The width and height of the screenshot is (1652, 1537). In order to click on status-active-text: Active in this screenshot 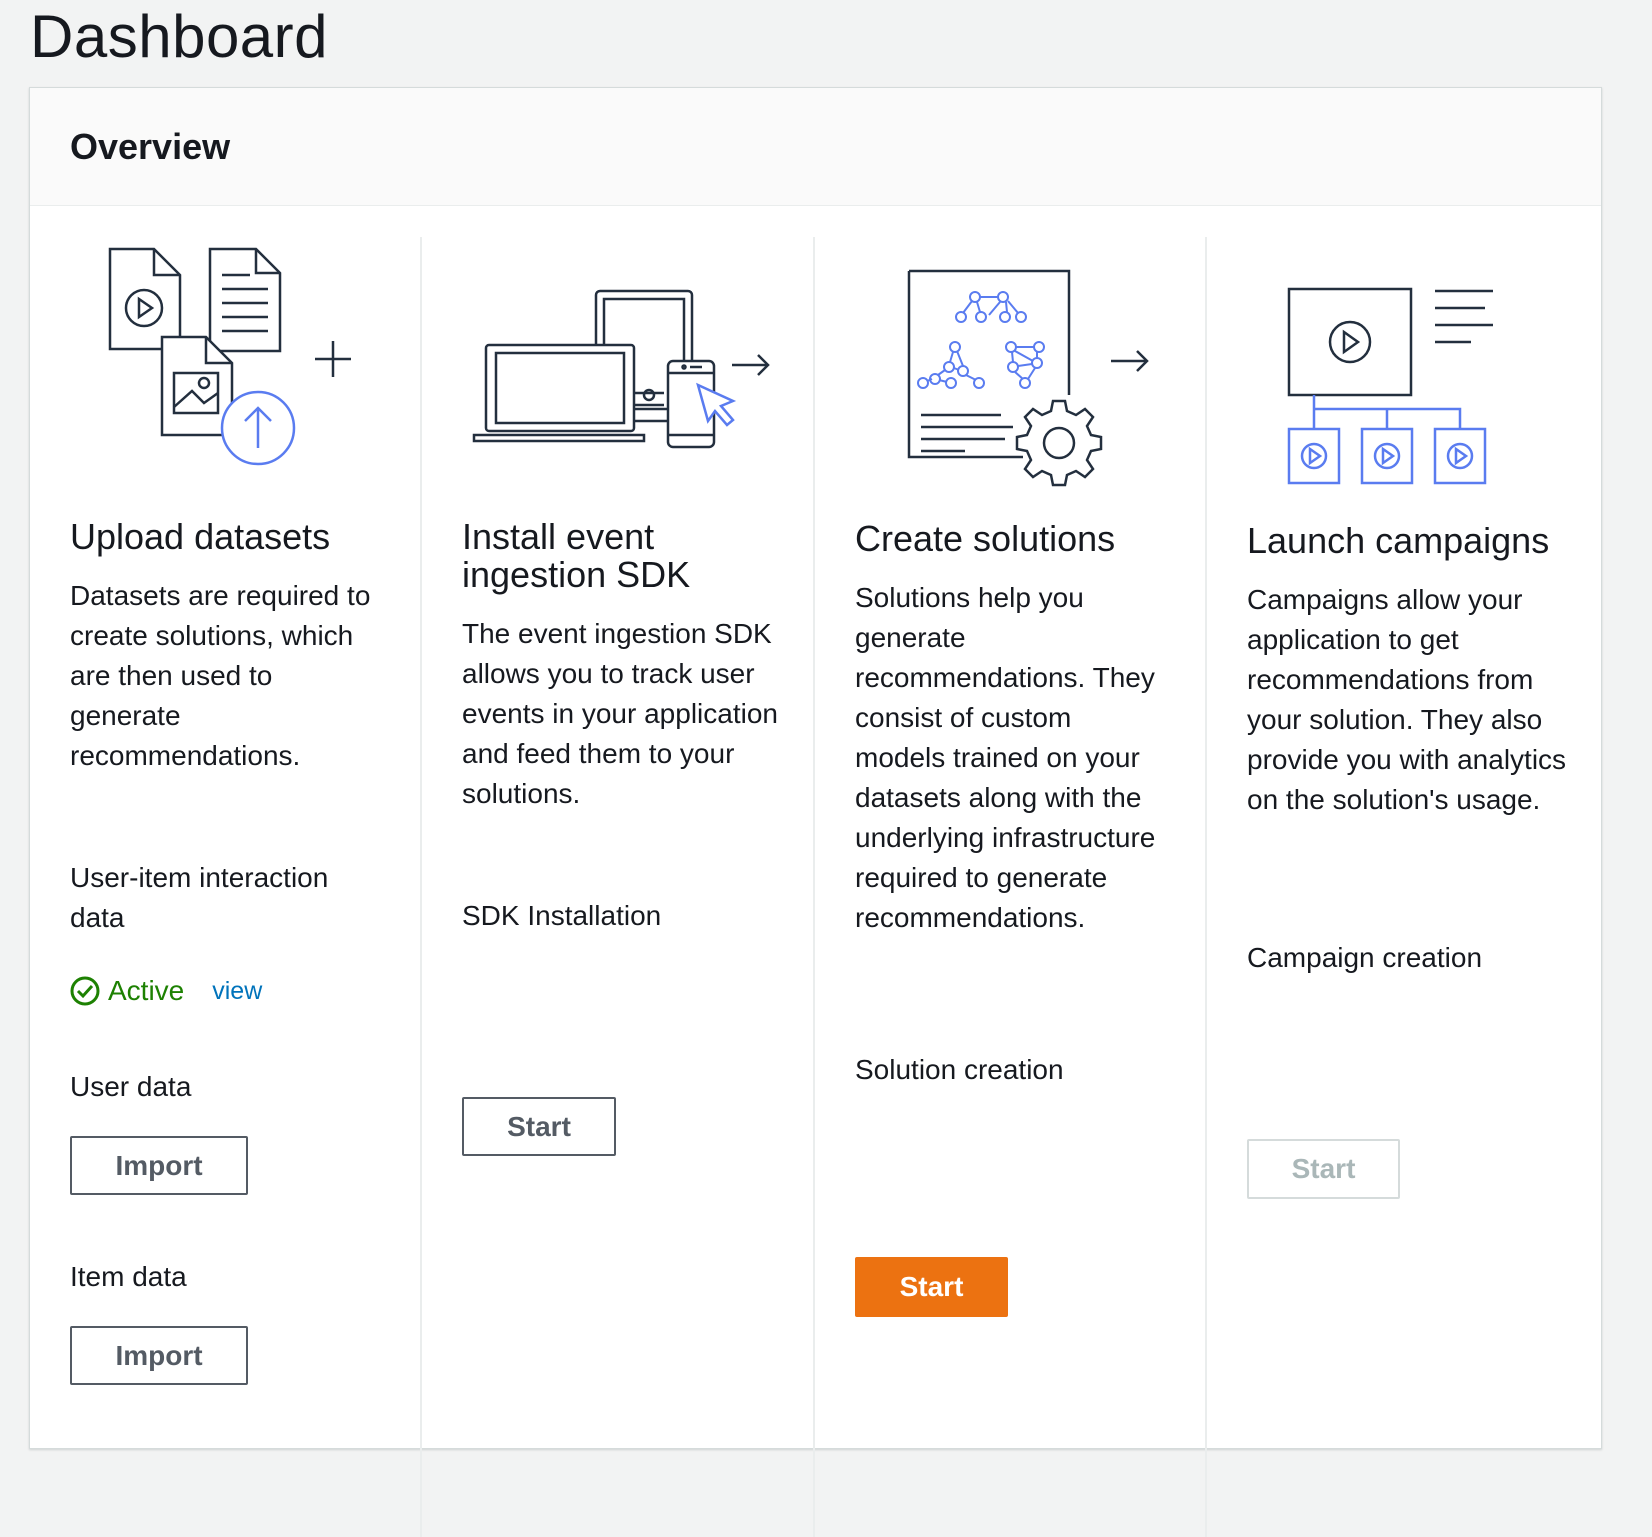, I will do `click(146, 990)`.